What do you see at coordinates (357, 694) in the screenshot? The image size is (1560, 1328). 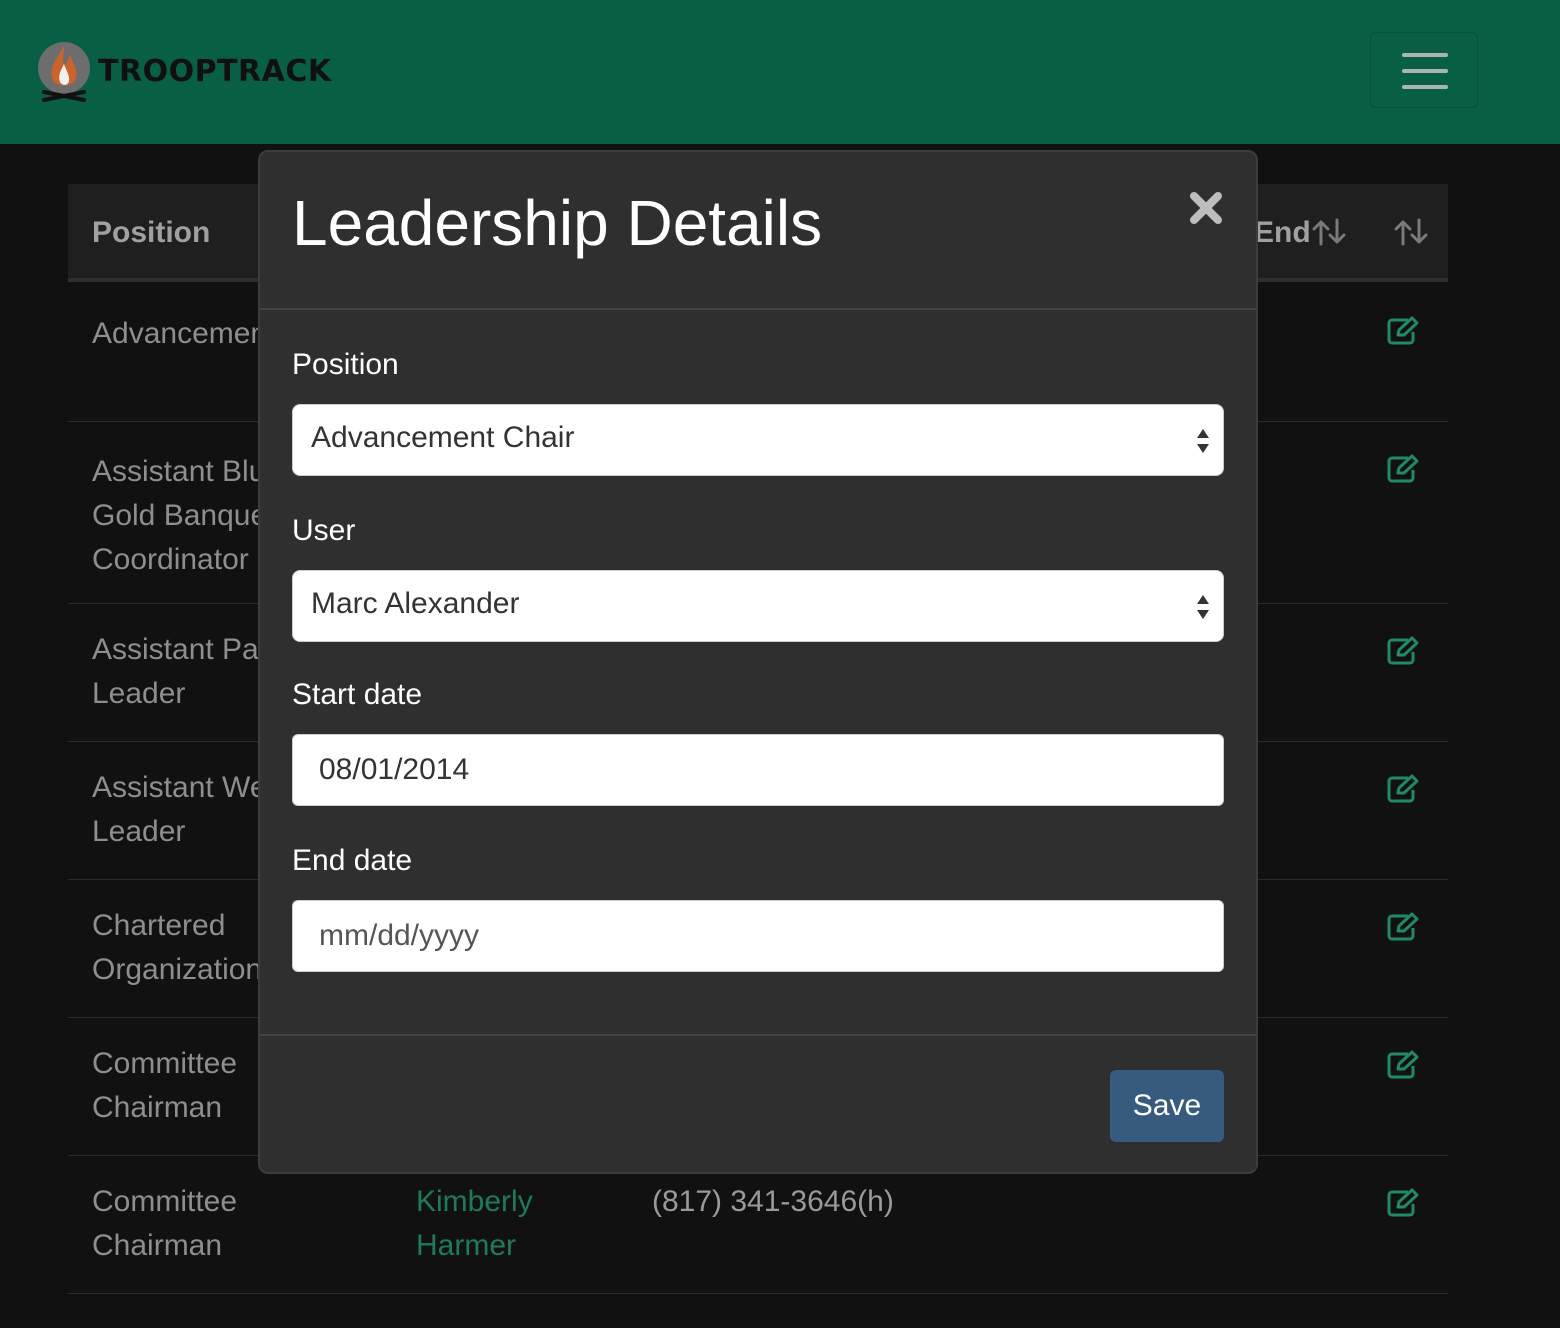 I see `start-date-label: Start date` at bounding box center [357, 694].